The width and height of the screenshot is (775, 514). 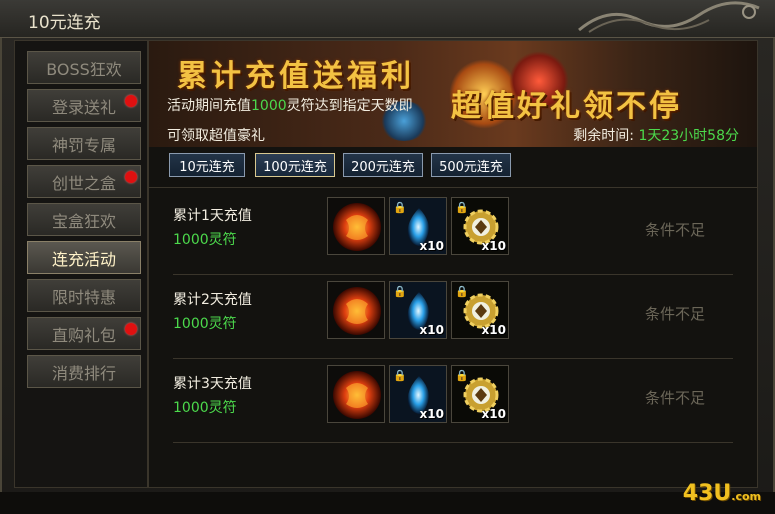 I want to click on sidebar-item-label: BOSS狂欢, so click(x=84, y=69).